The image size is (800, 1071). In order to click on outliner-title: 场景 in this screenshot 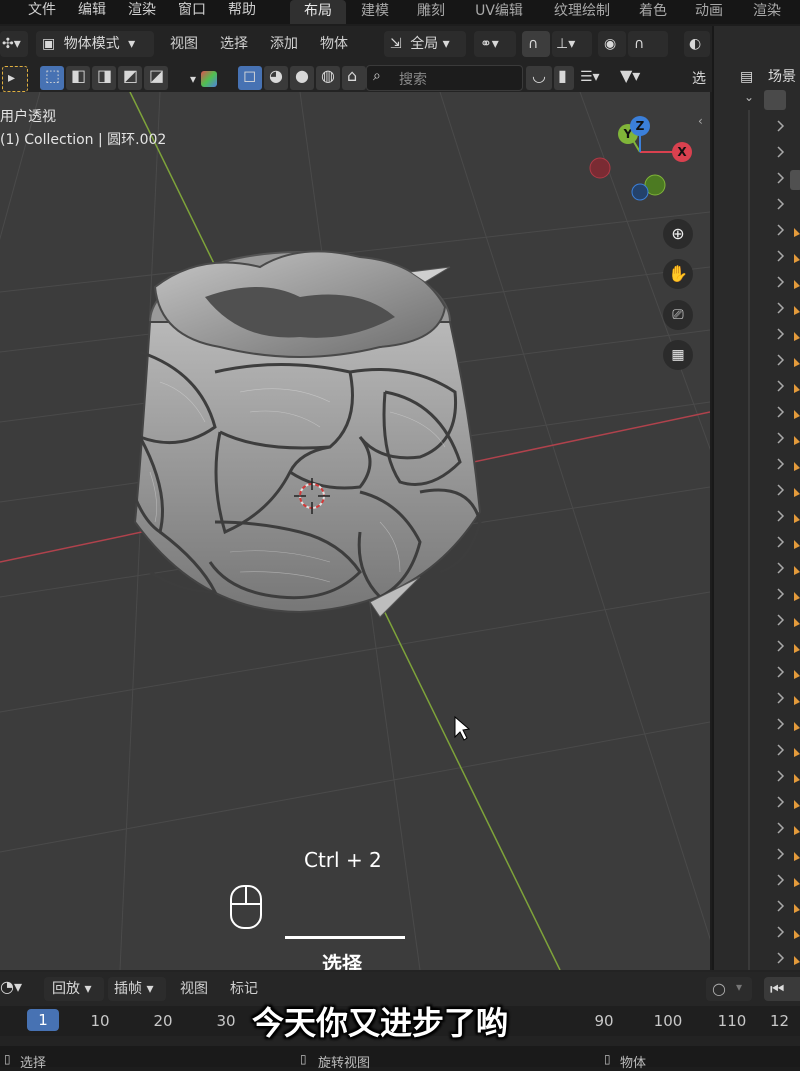, I will do `click(782, 77)`.